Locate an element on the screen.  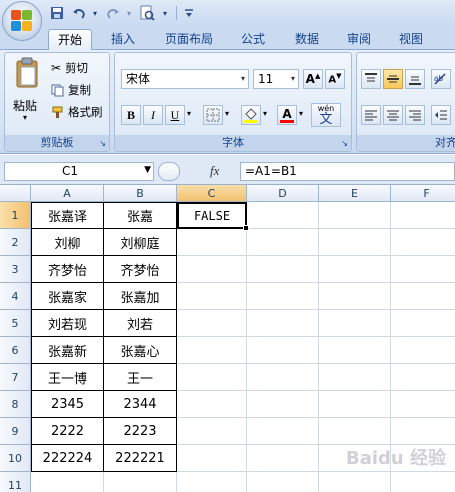
cell-e3 is located at coordinates (355, 269).